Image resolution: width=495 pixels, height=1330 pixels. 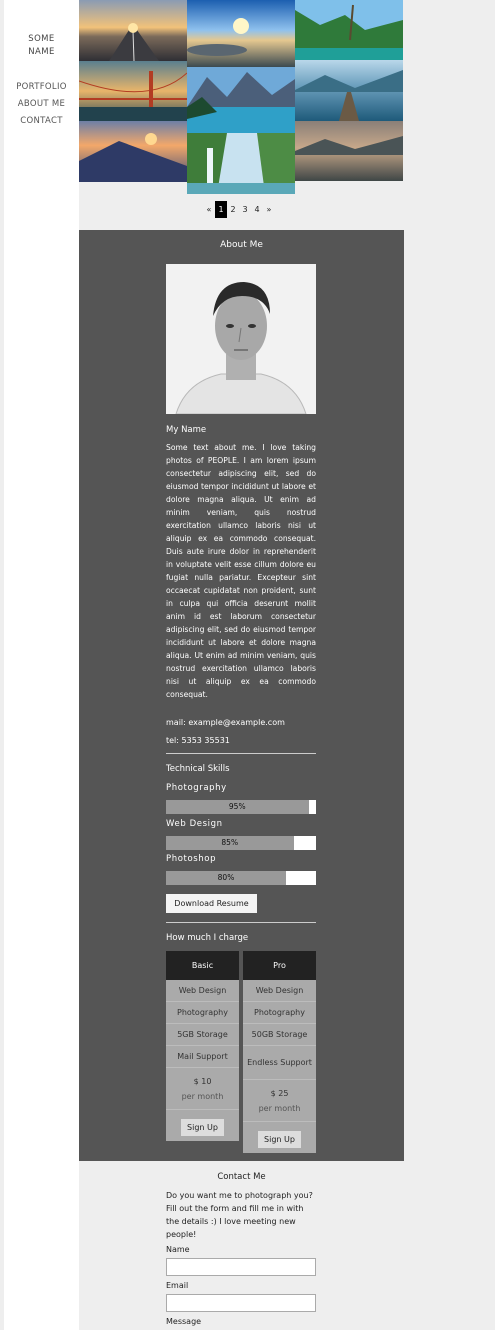 I want to click on contact-phone-text: tel: 5353 35531, so click(x=198, y=740).